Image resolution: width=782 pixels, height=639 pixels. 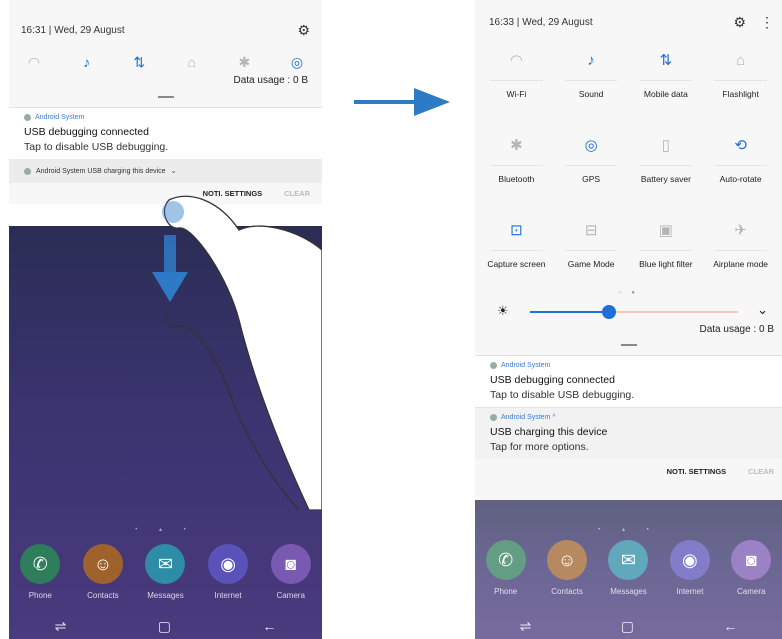 What do you see at coordinates (297, 62) in the screenshot?
I see `gps-icon: ◎` at bounding box center [297, 62].